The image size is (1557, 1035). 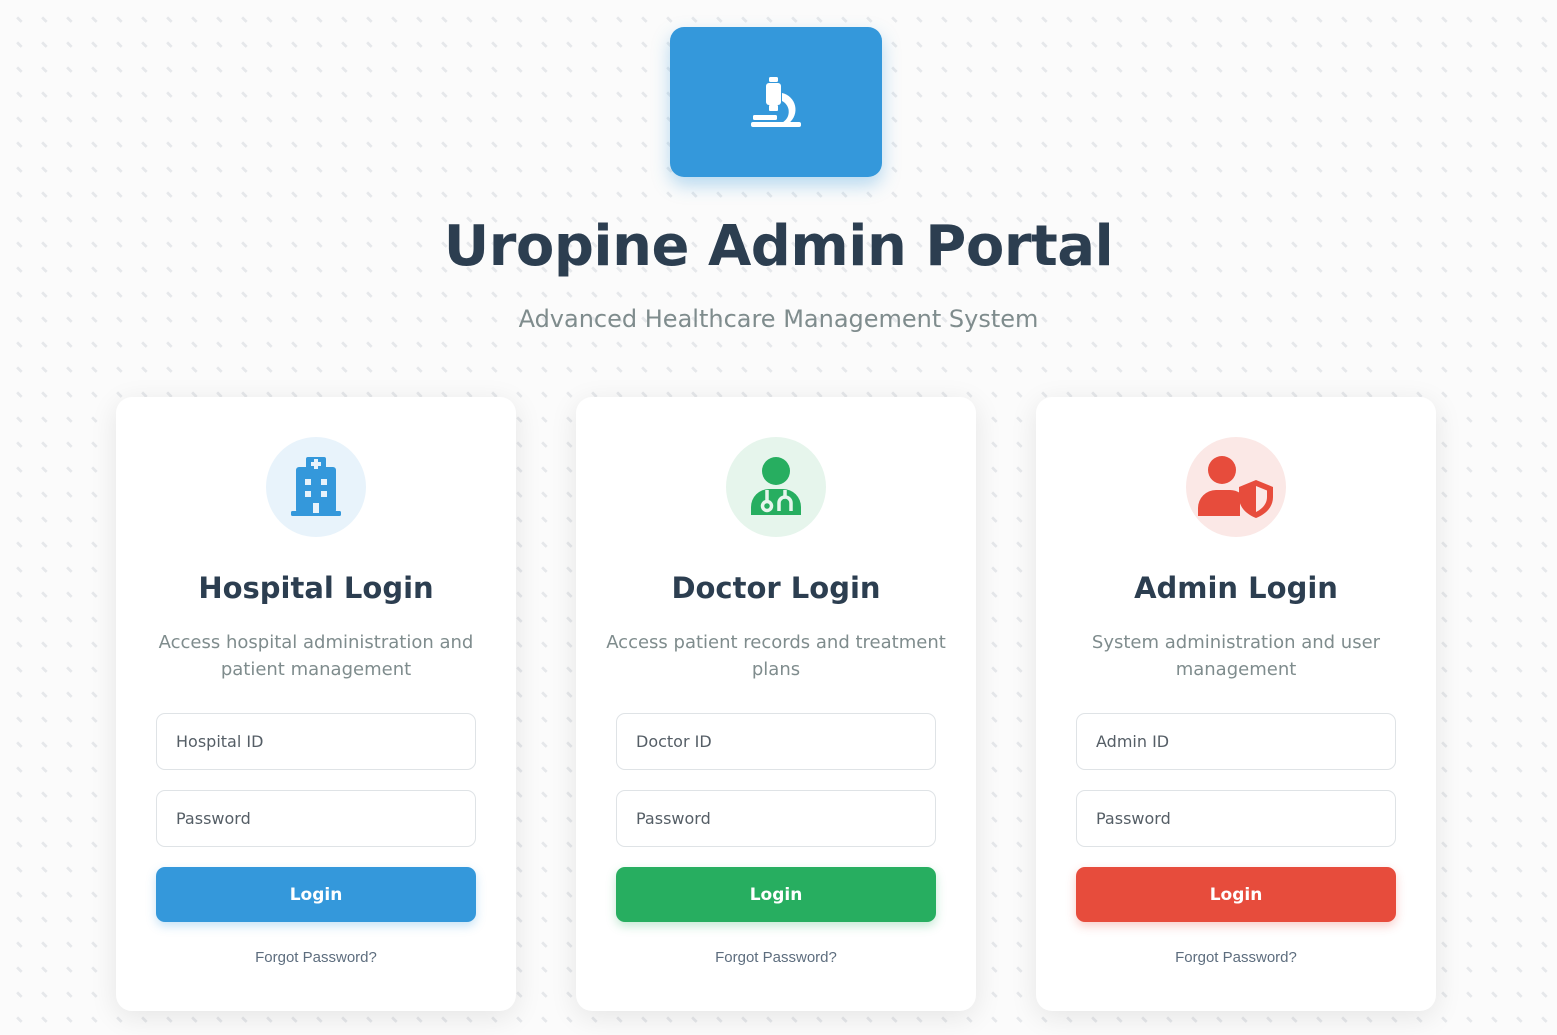 I want to click on card-title: Admin Login, so click(x=1236, y=588).